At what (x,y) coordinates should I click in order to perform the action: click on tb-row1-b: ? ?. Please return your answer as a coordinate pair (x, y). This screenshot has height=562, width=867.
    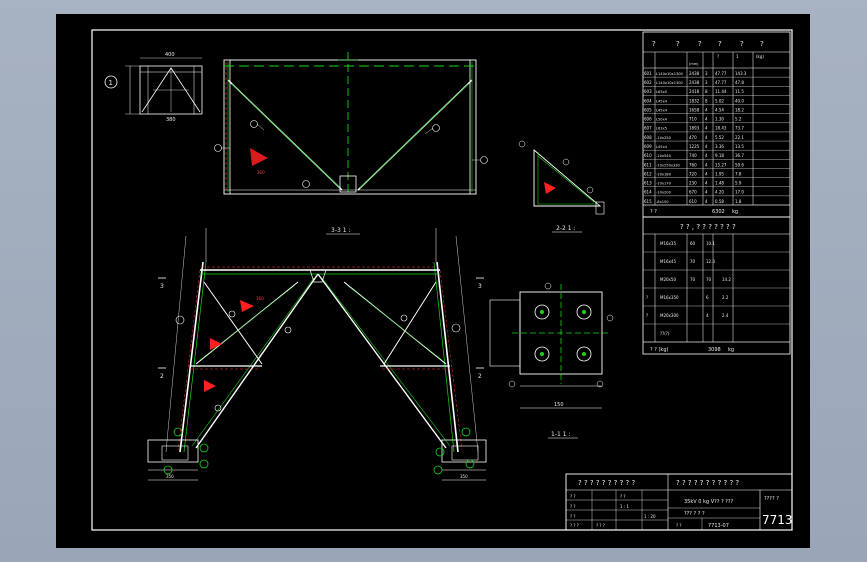
    Looking at the image, I should click on (623, 496).